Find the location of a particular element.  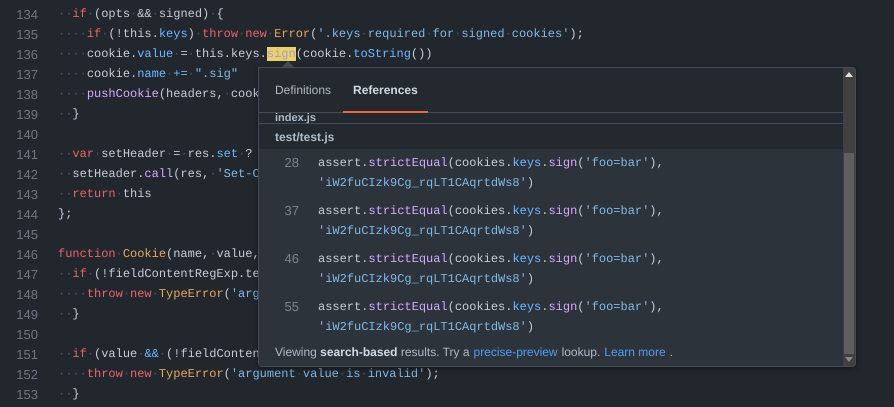

scroll-up-icon is located at coordinates (849, 74).